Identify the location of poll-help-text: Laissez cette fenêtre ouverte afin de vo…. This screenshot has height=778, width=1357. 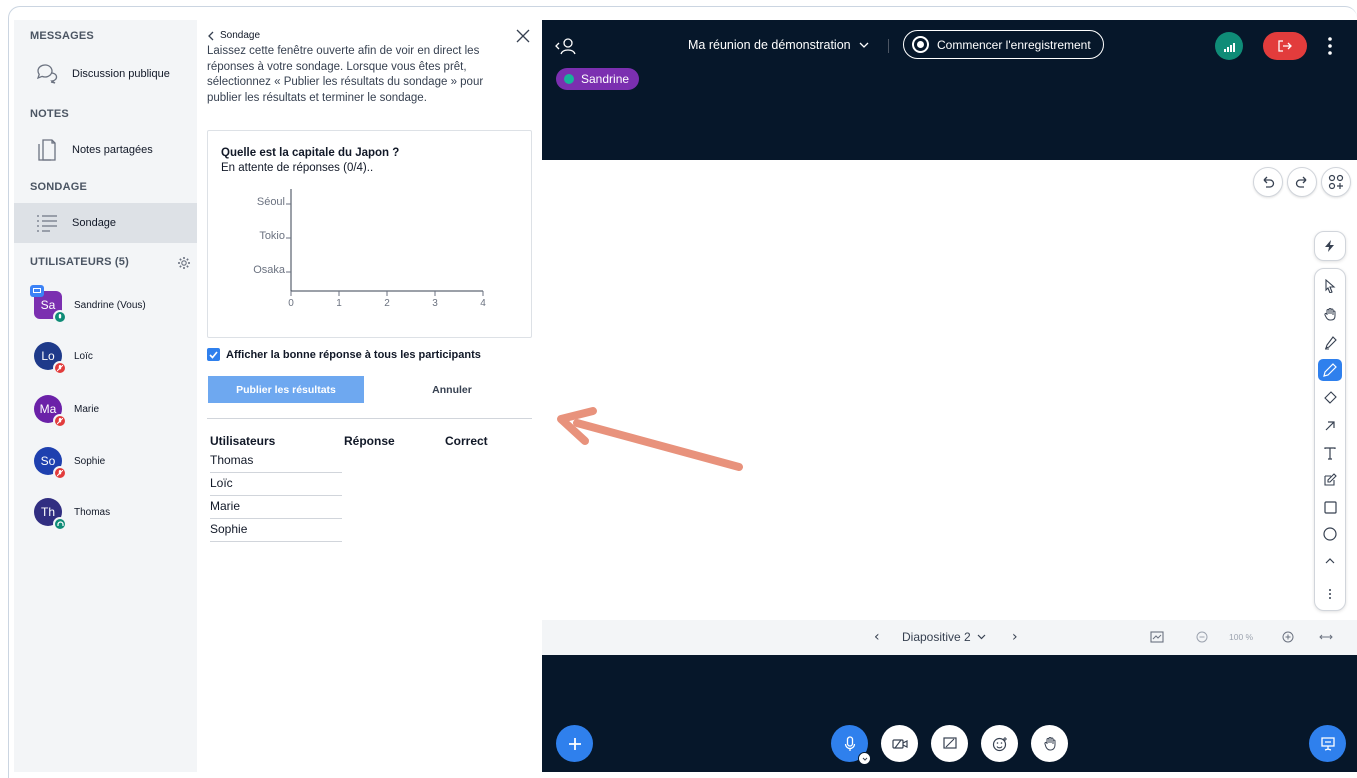
(345, 74).